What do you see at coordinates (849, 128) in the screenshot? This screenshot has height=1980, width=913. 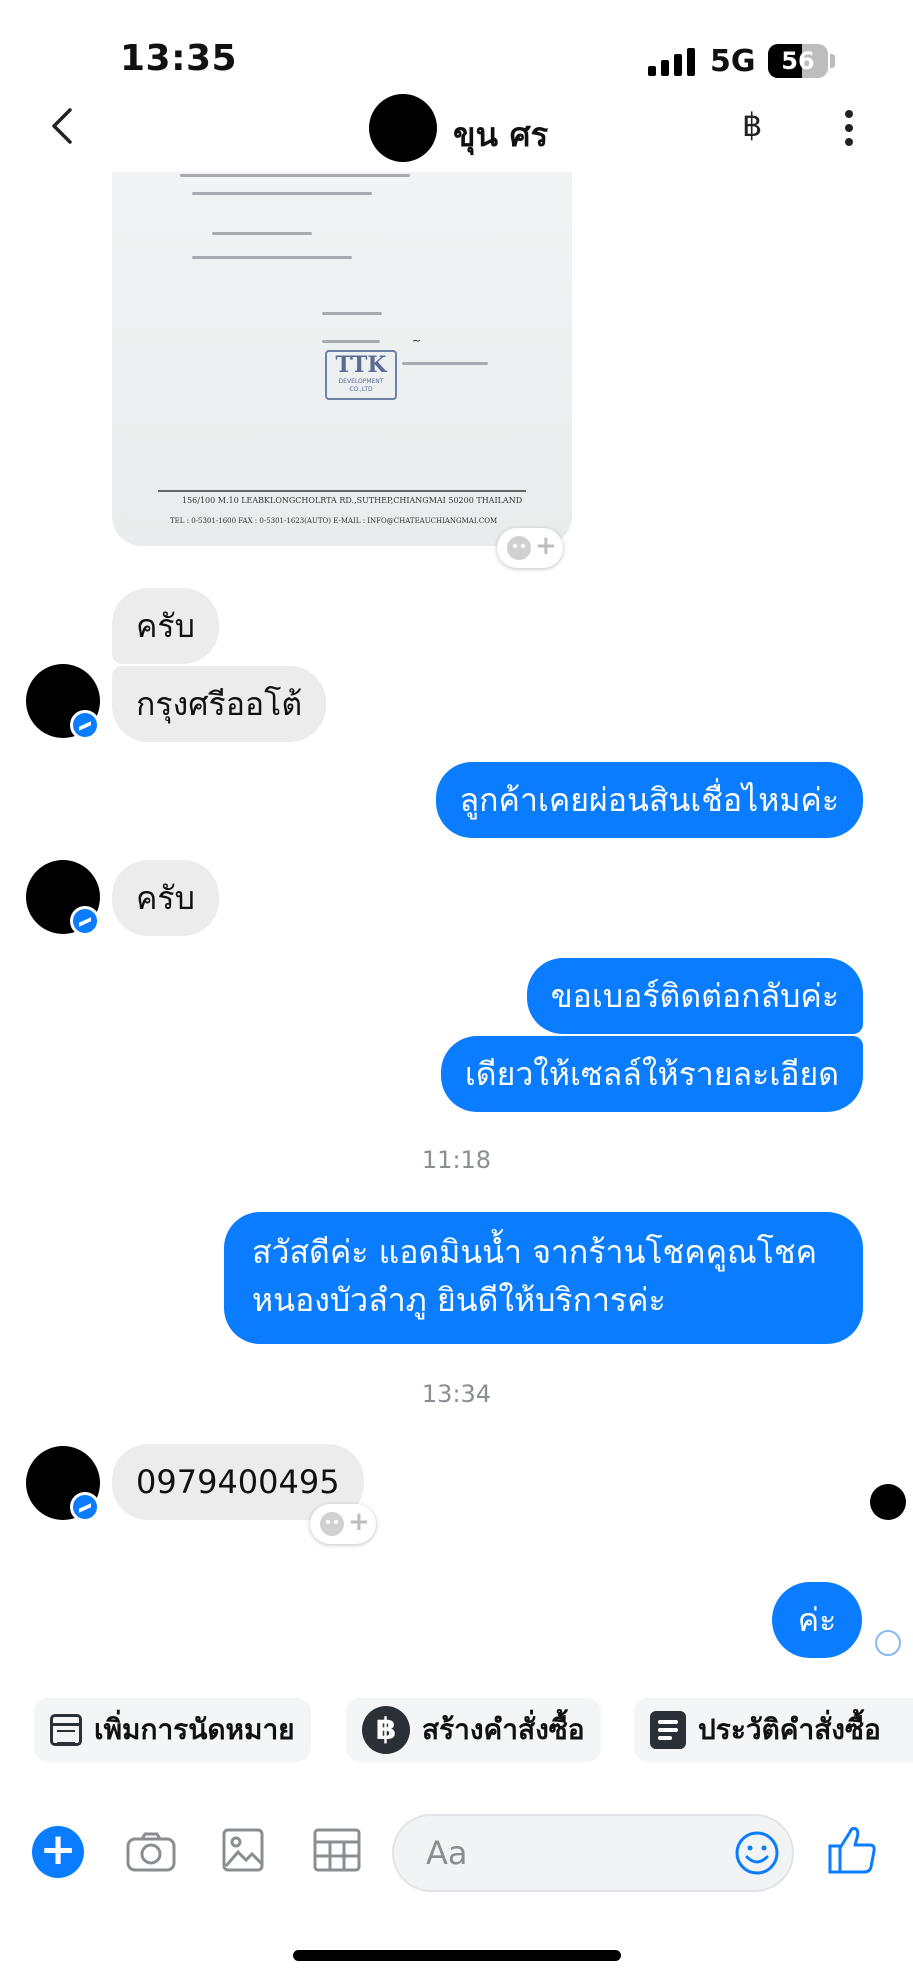 I see `more-options-icon` at bounding box center [849, 128].